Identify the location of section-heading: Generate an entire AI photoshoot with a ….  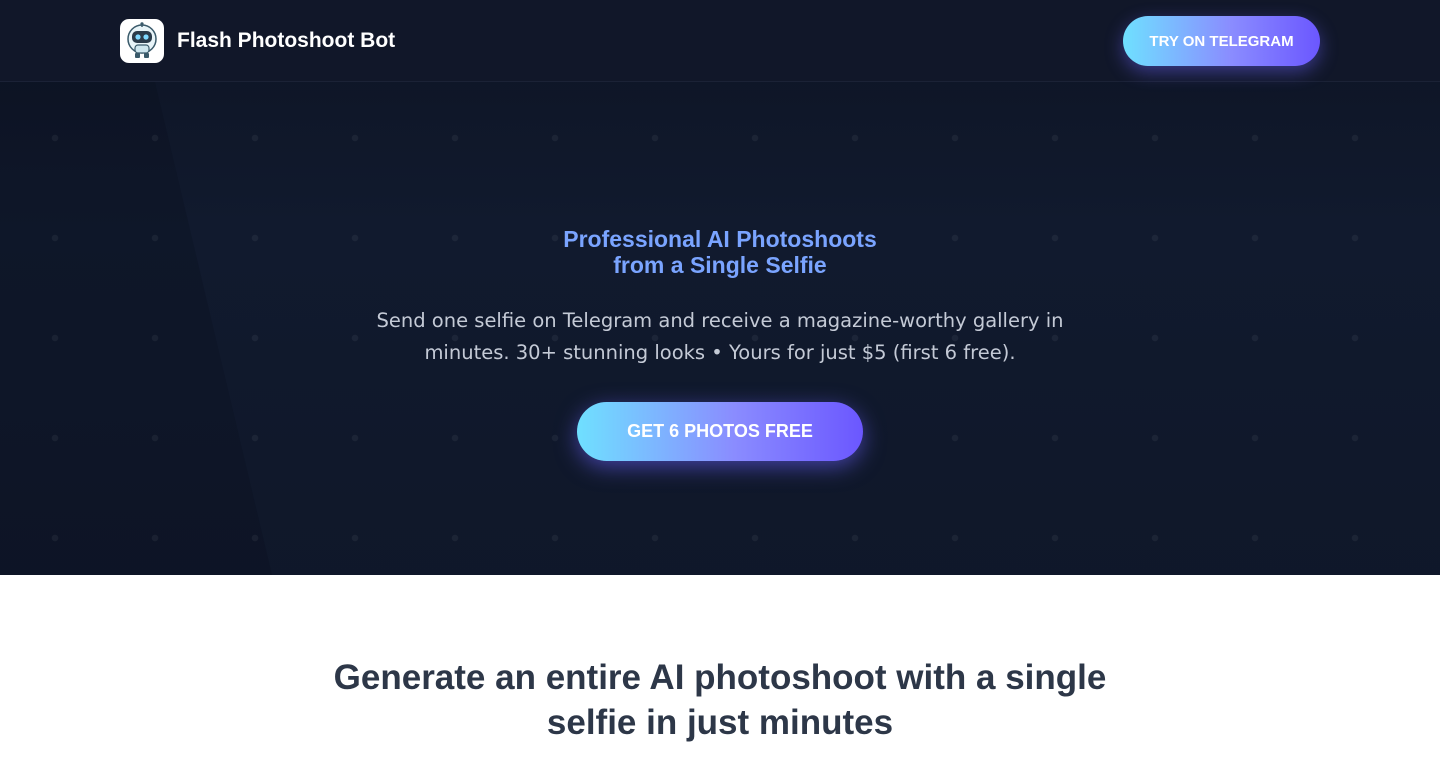
(720, 700).